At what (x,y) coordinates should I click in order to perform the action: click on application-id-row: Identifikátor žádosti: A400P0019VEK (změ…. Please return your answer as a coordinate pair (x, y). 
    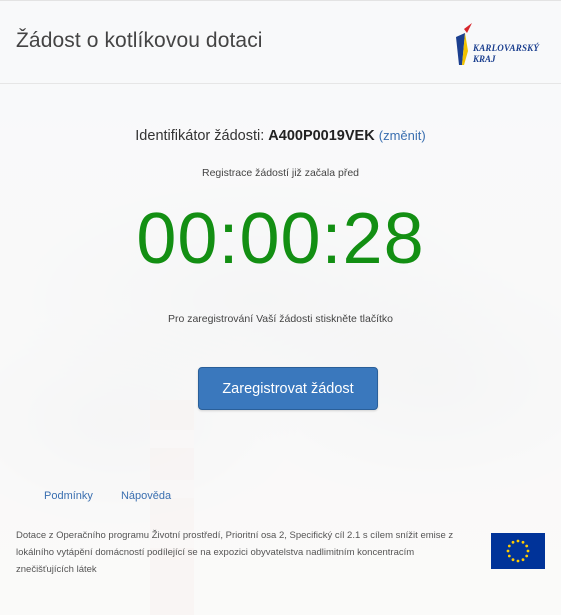
    Looking at the image, I should click on (280, 136).